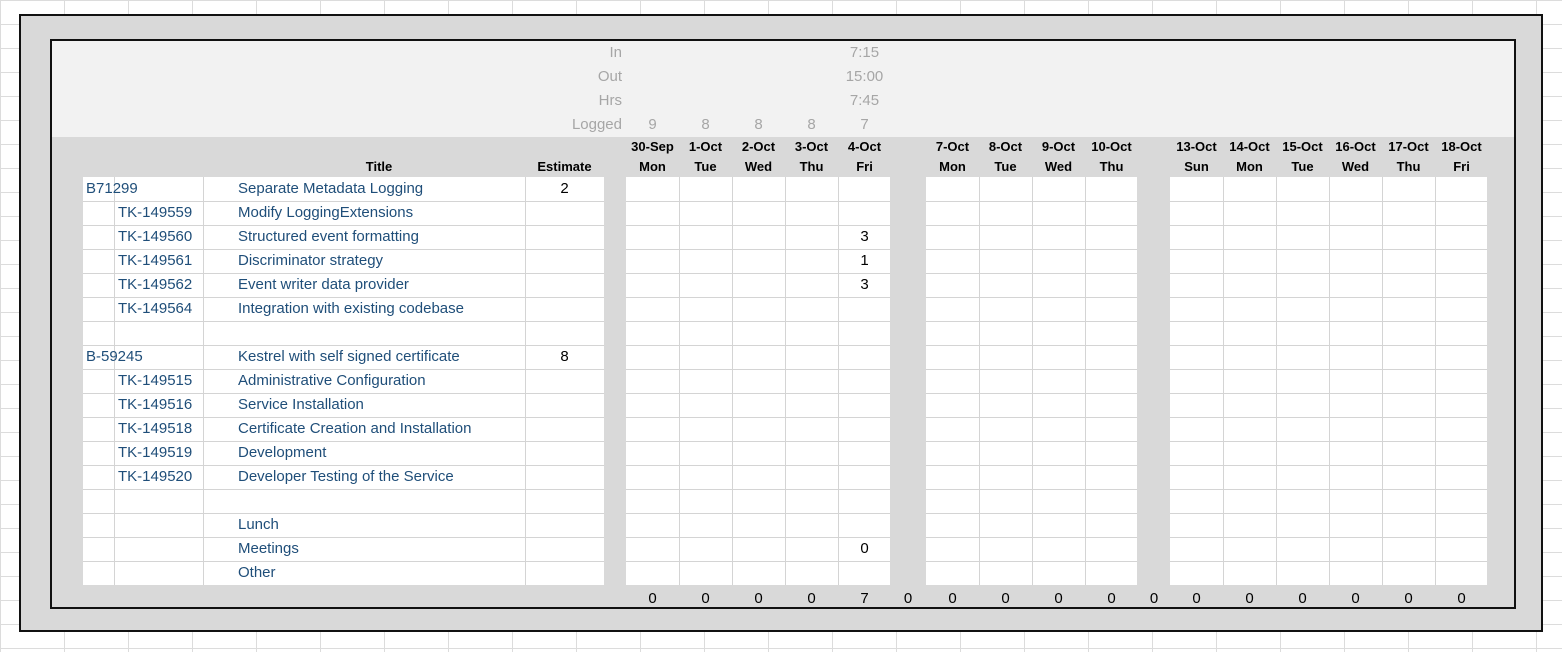  Describe the element at coordinates (615, 52) in the screenshot. I see `in-label: In` at that location.